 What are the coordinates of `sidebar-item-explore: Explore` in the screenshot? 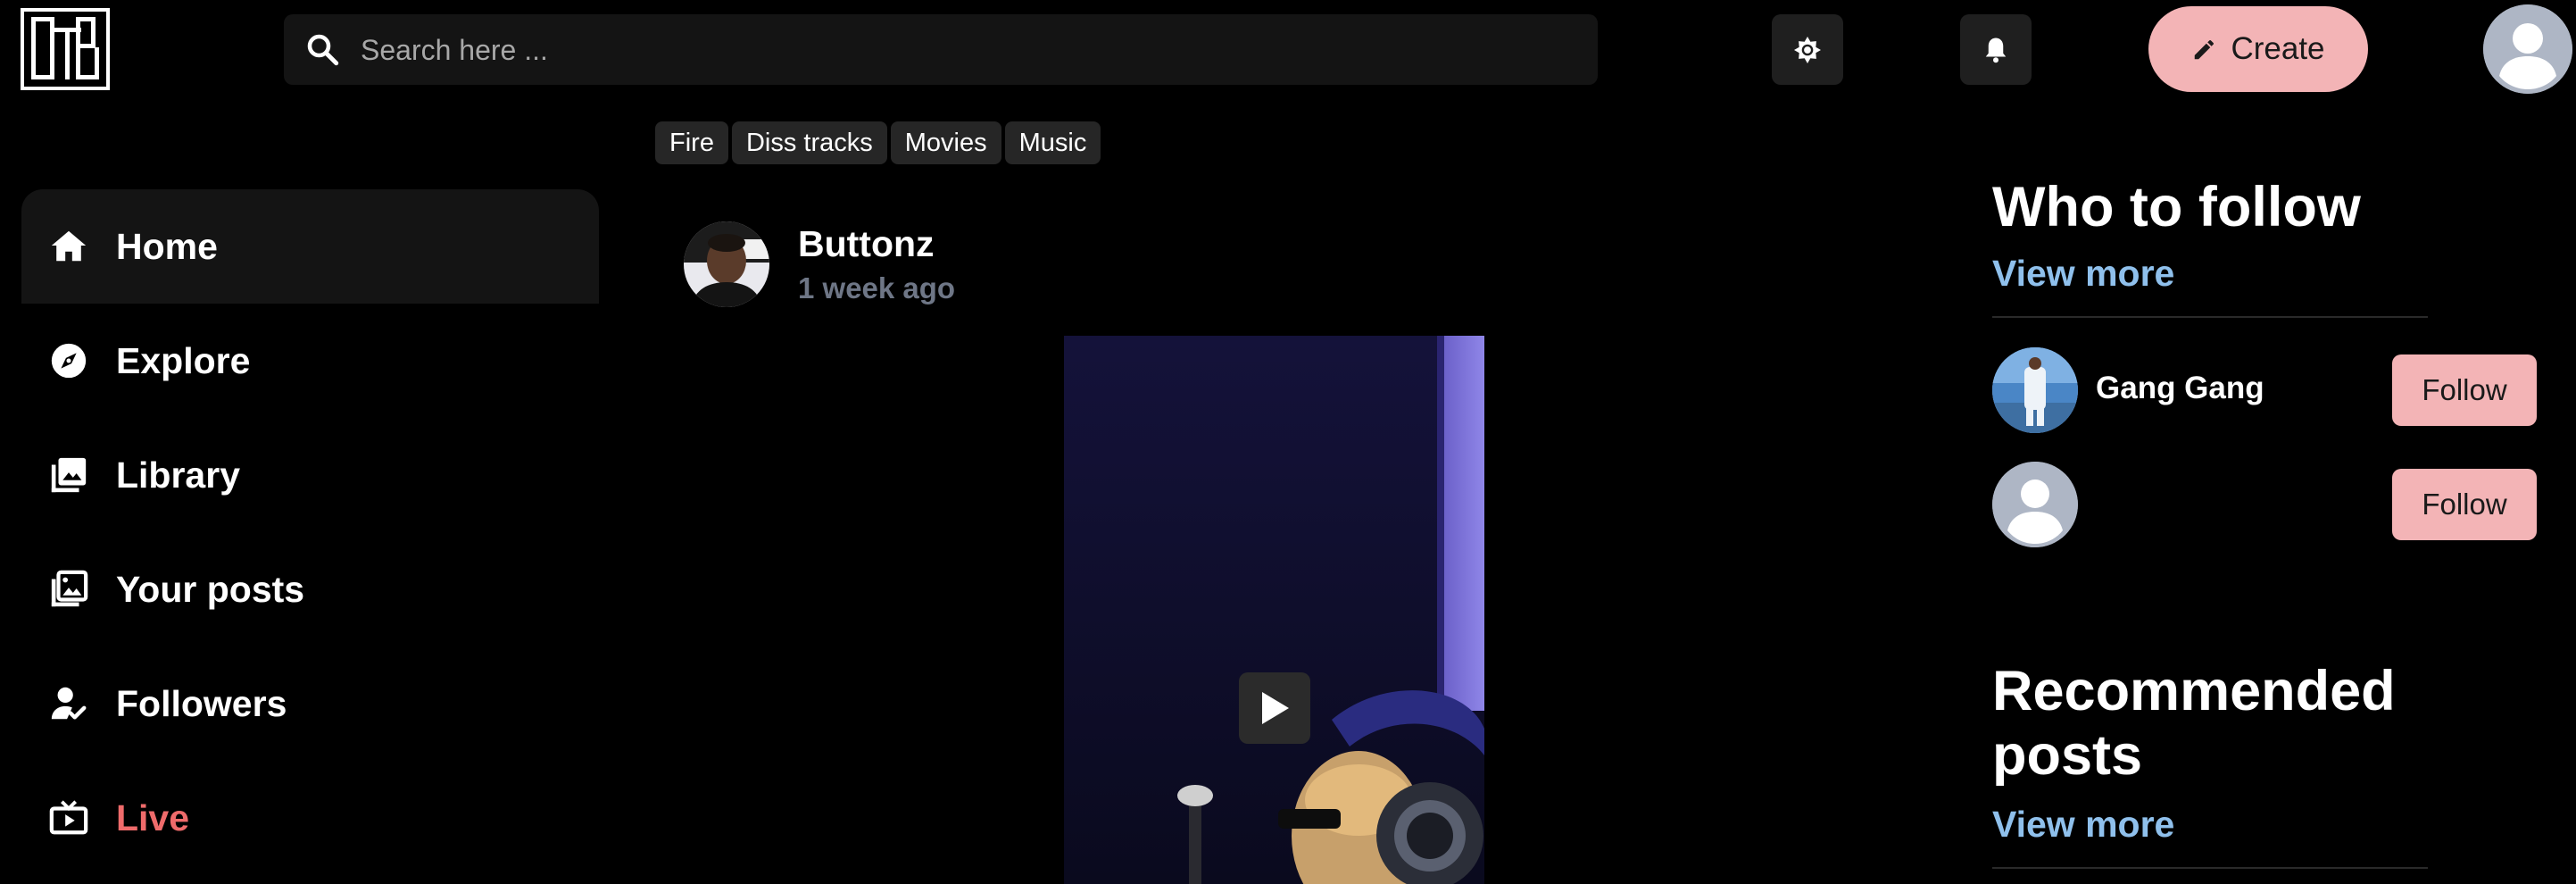 It's located at (310, 361).